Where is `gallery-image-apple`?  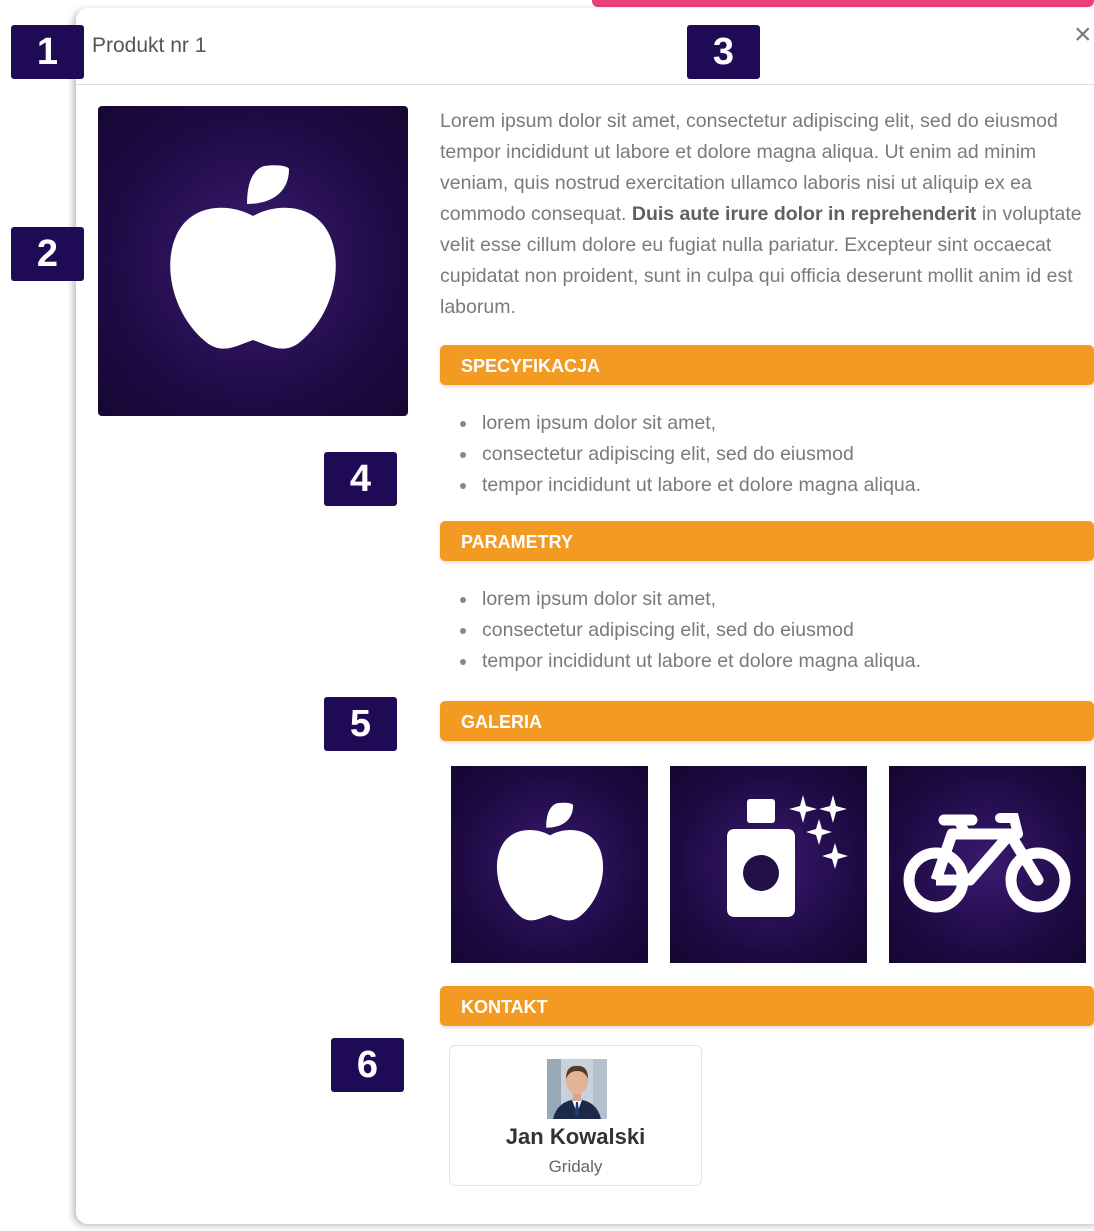 gallery-image-apple is located at coordinates (549, 864).